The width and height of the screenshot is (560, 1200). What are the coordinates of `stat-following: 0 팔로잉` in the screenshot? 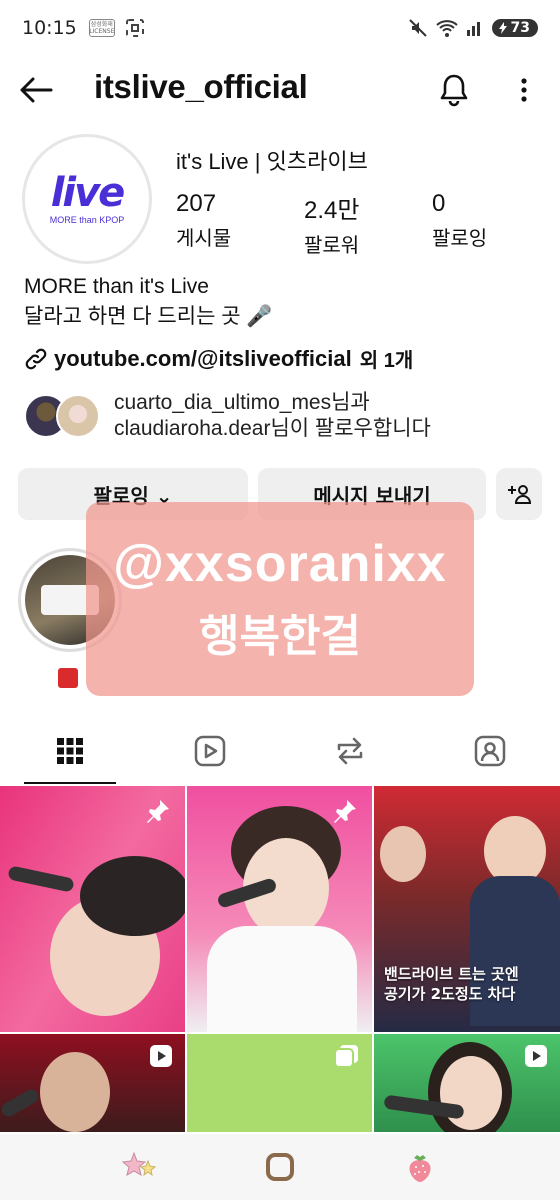 It's located at (496, 224).